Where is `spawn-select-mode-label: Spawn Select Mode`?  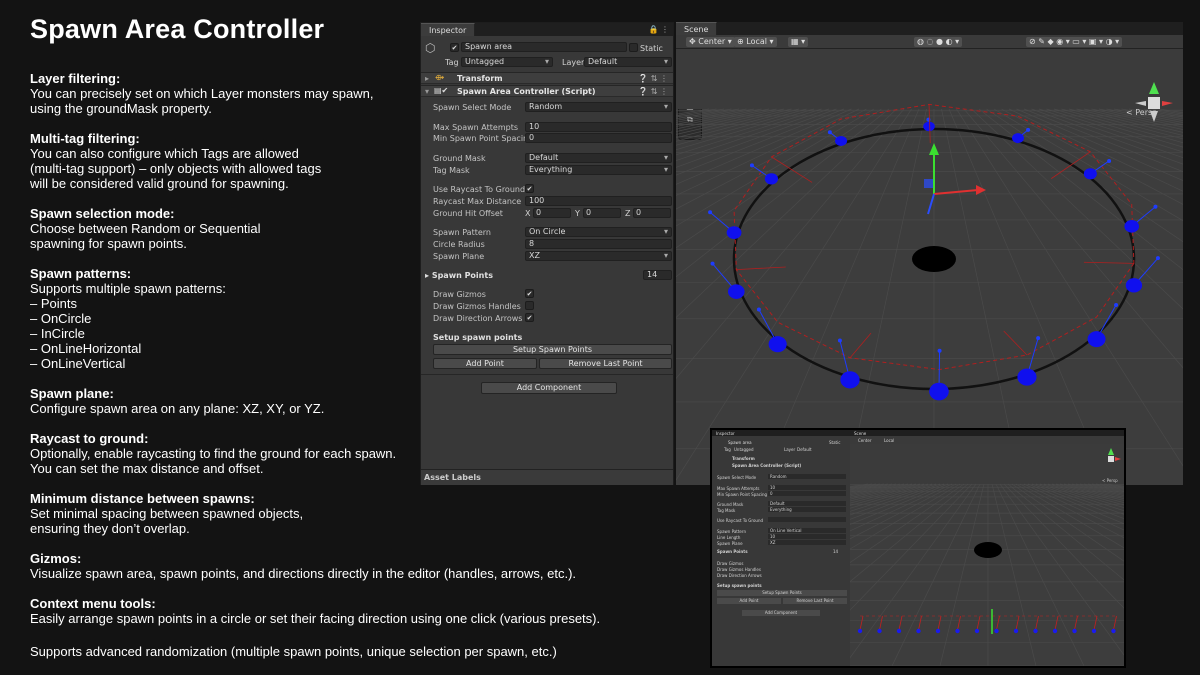
spawn-select-mode-label: Spawn Select Mode is located at coordinates (472, 107).